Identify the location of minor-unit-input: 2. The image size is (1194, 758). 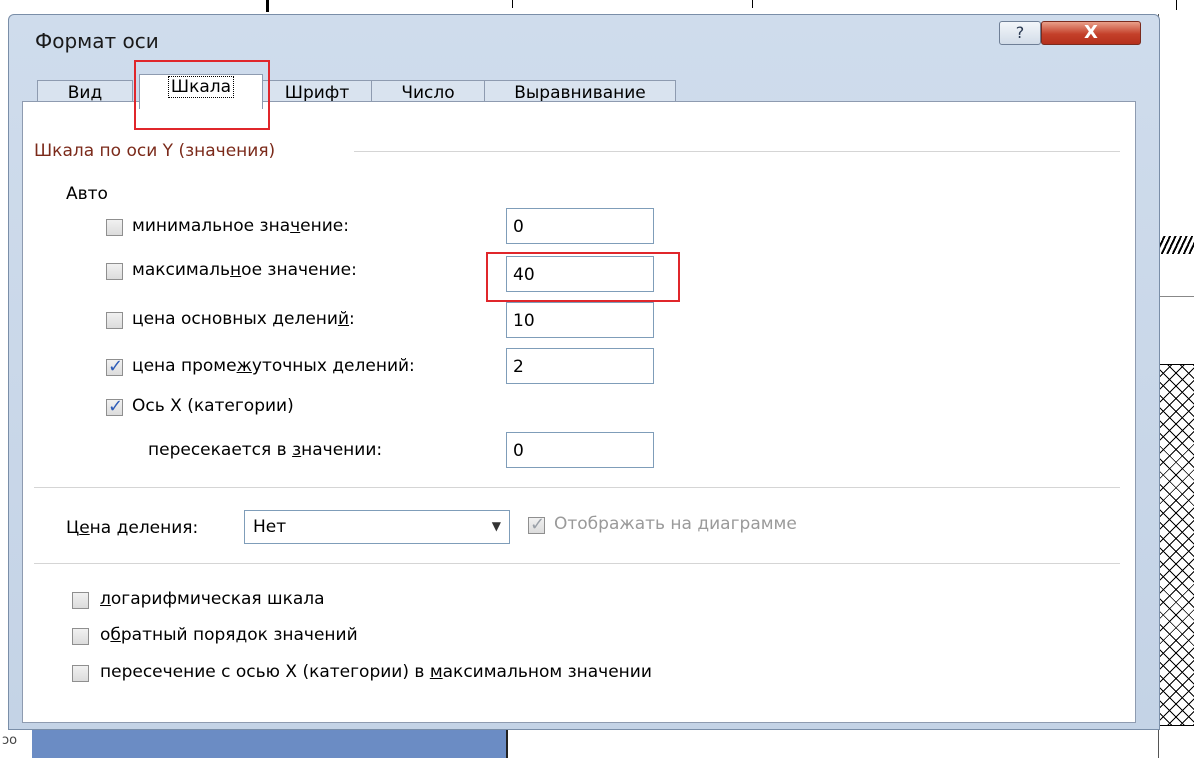
(580, 366).